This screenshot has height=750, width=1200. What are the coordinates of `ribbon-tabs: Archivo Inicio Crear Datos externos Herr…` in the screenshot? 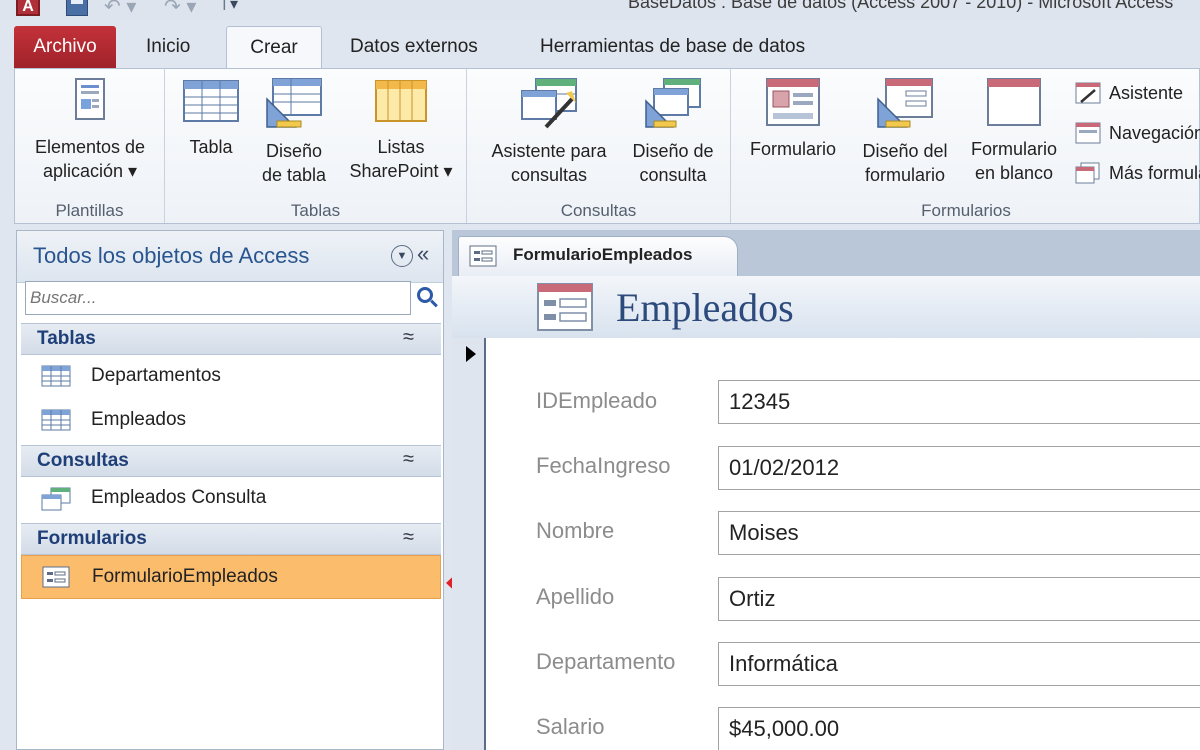 It's located at (600, 44).